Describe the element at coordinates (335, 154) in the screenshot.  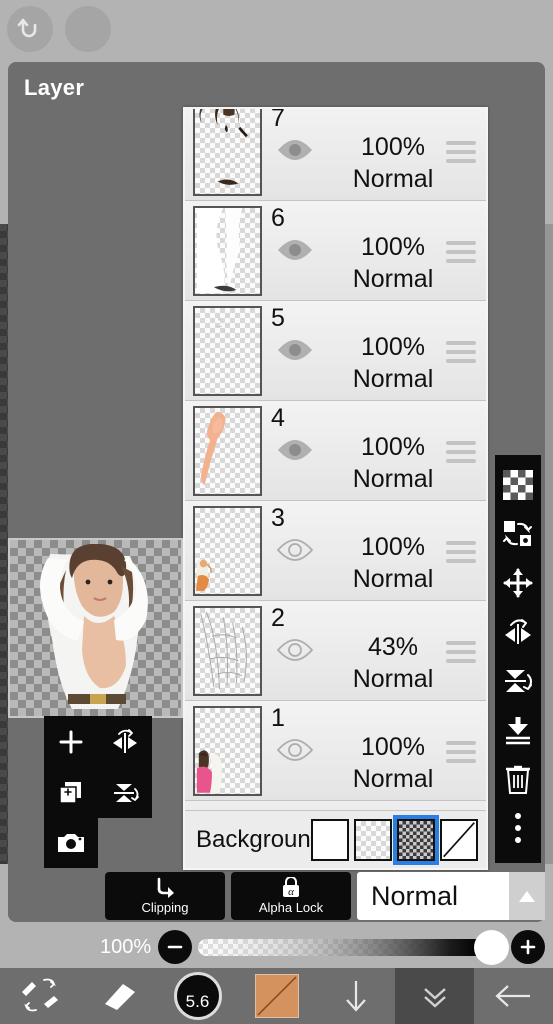
I see `layer-row: 7 100% Normal` at that location.